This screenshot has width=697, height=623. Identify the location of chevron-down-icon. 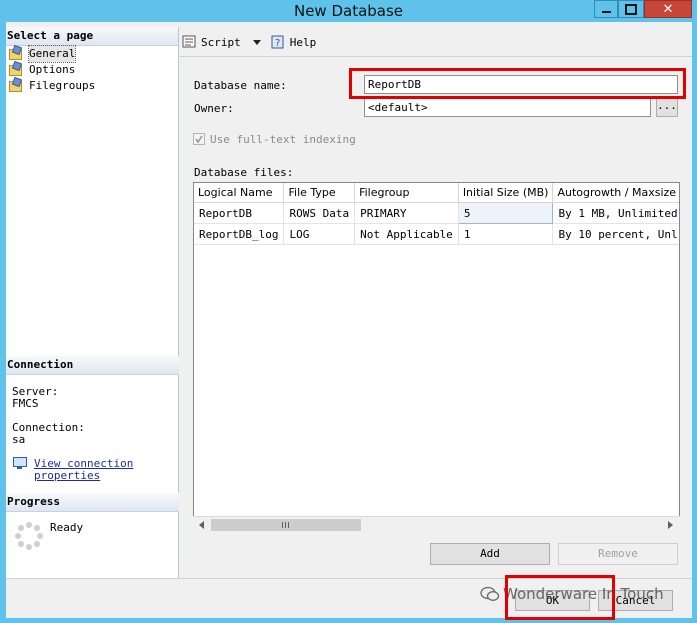
(256, 42).